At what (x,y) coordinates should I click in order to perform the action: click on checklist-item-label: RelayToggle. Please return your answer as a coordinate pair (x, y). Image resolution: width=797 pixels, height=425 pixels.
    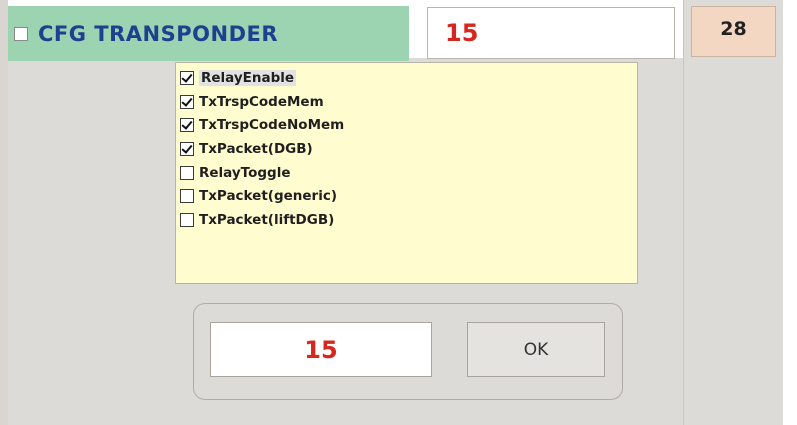
    Looking at the image, I should click on (245, 172).